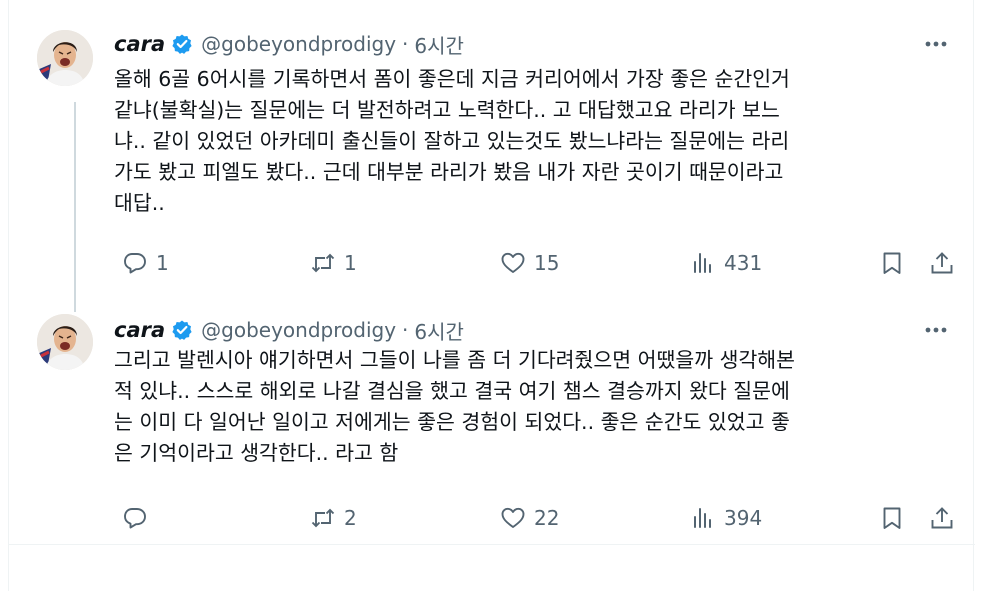  Describe the element at coordinates (547, 518) in the screenshot. I see `like-count: 22` at that location.